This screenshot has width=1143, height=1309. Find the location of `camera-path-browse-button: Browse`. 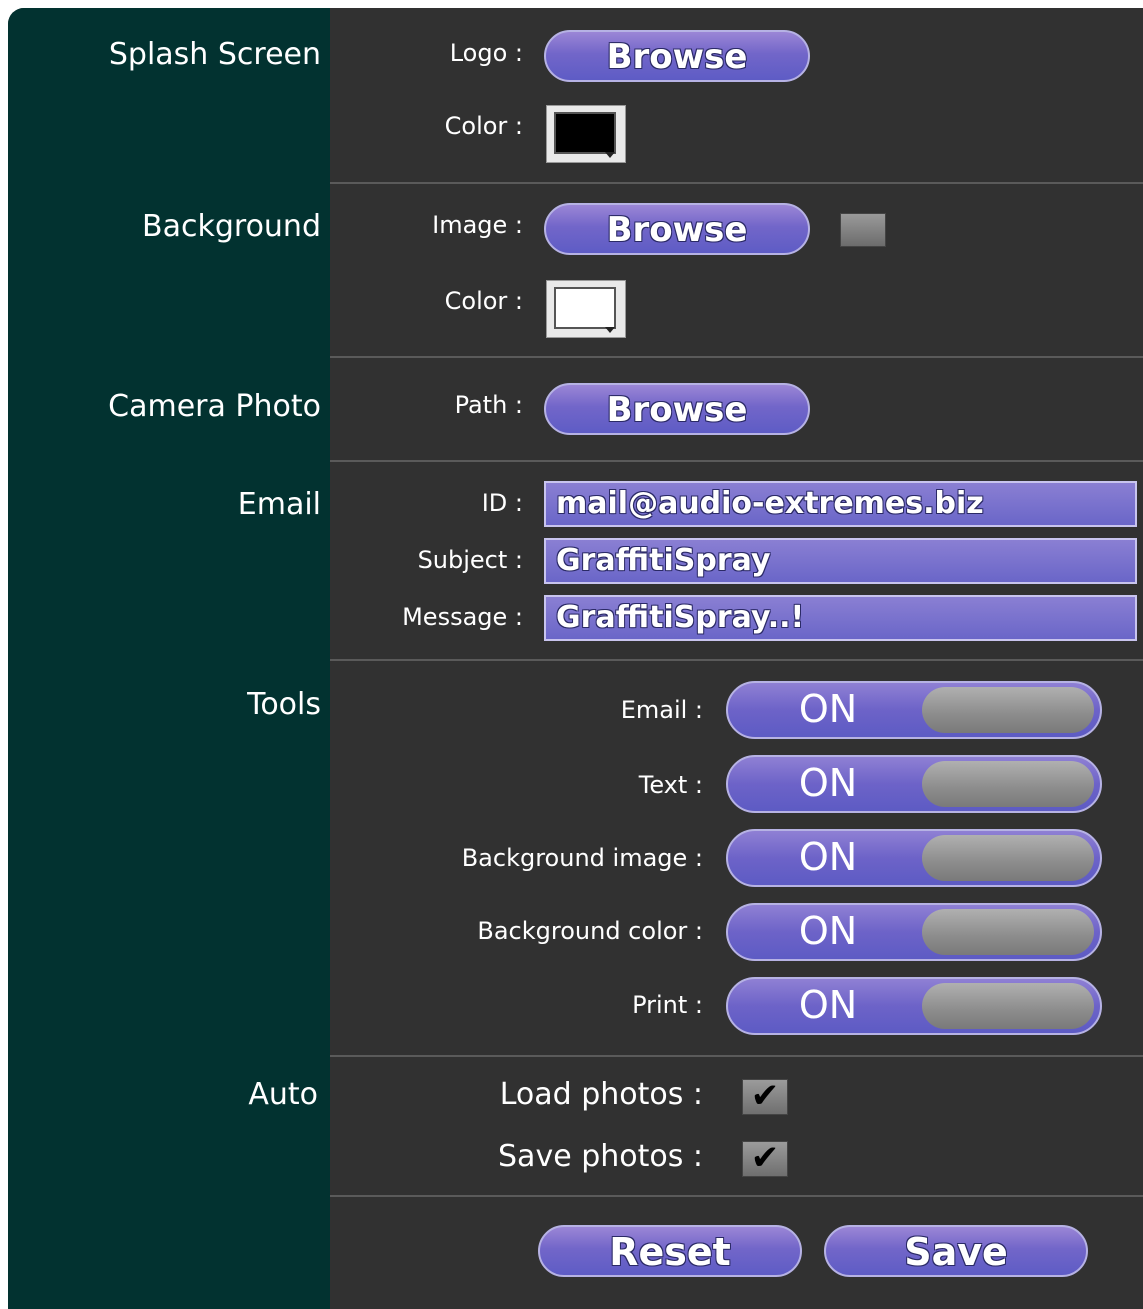

camera-path-browse-button: Browse is located at coordinates (677, 409).